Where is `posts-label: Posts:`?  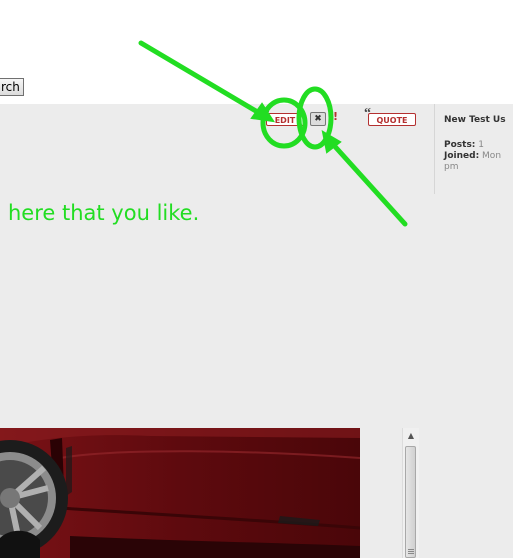
posts-label: Posts: is located at coordinates (460, 145).